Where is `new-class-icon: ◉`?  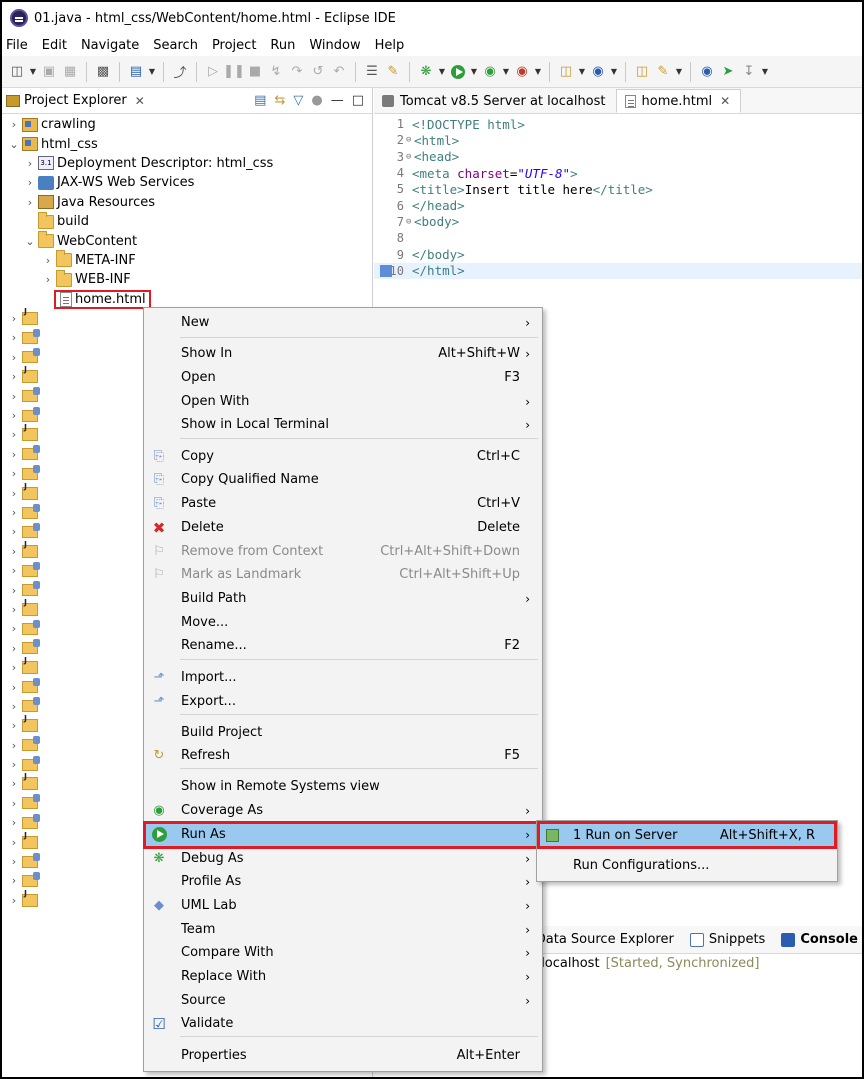
new-class-icon: ◉ is located at coordinates (598, 72).